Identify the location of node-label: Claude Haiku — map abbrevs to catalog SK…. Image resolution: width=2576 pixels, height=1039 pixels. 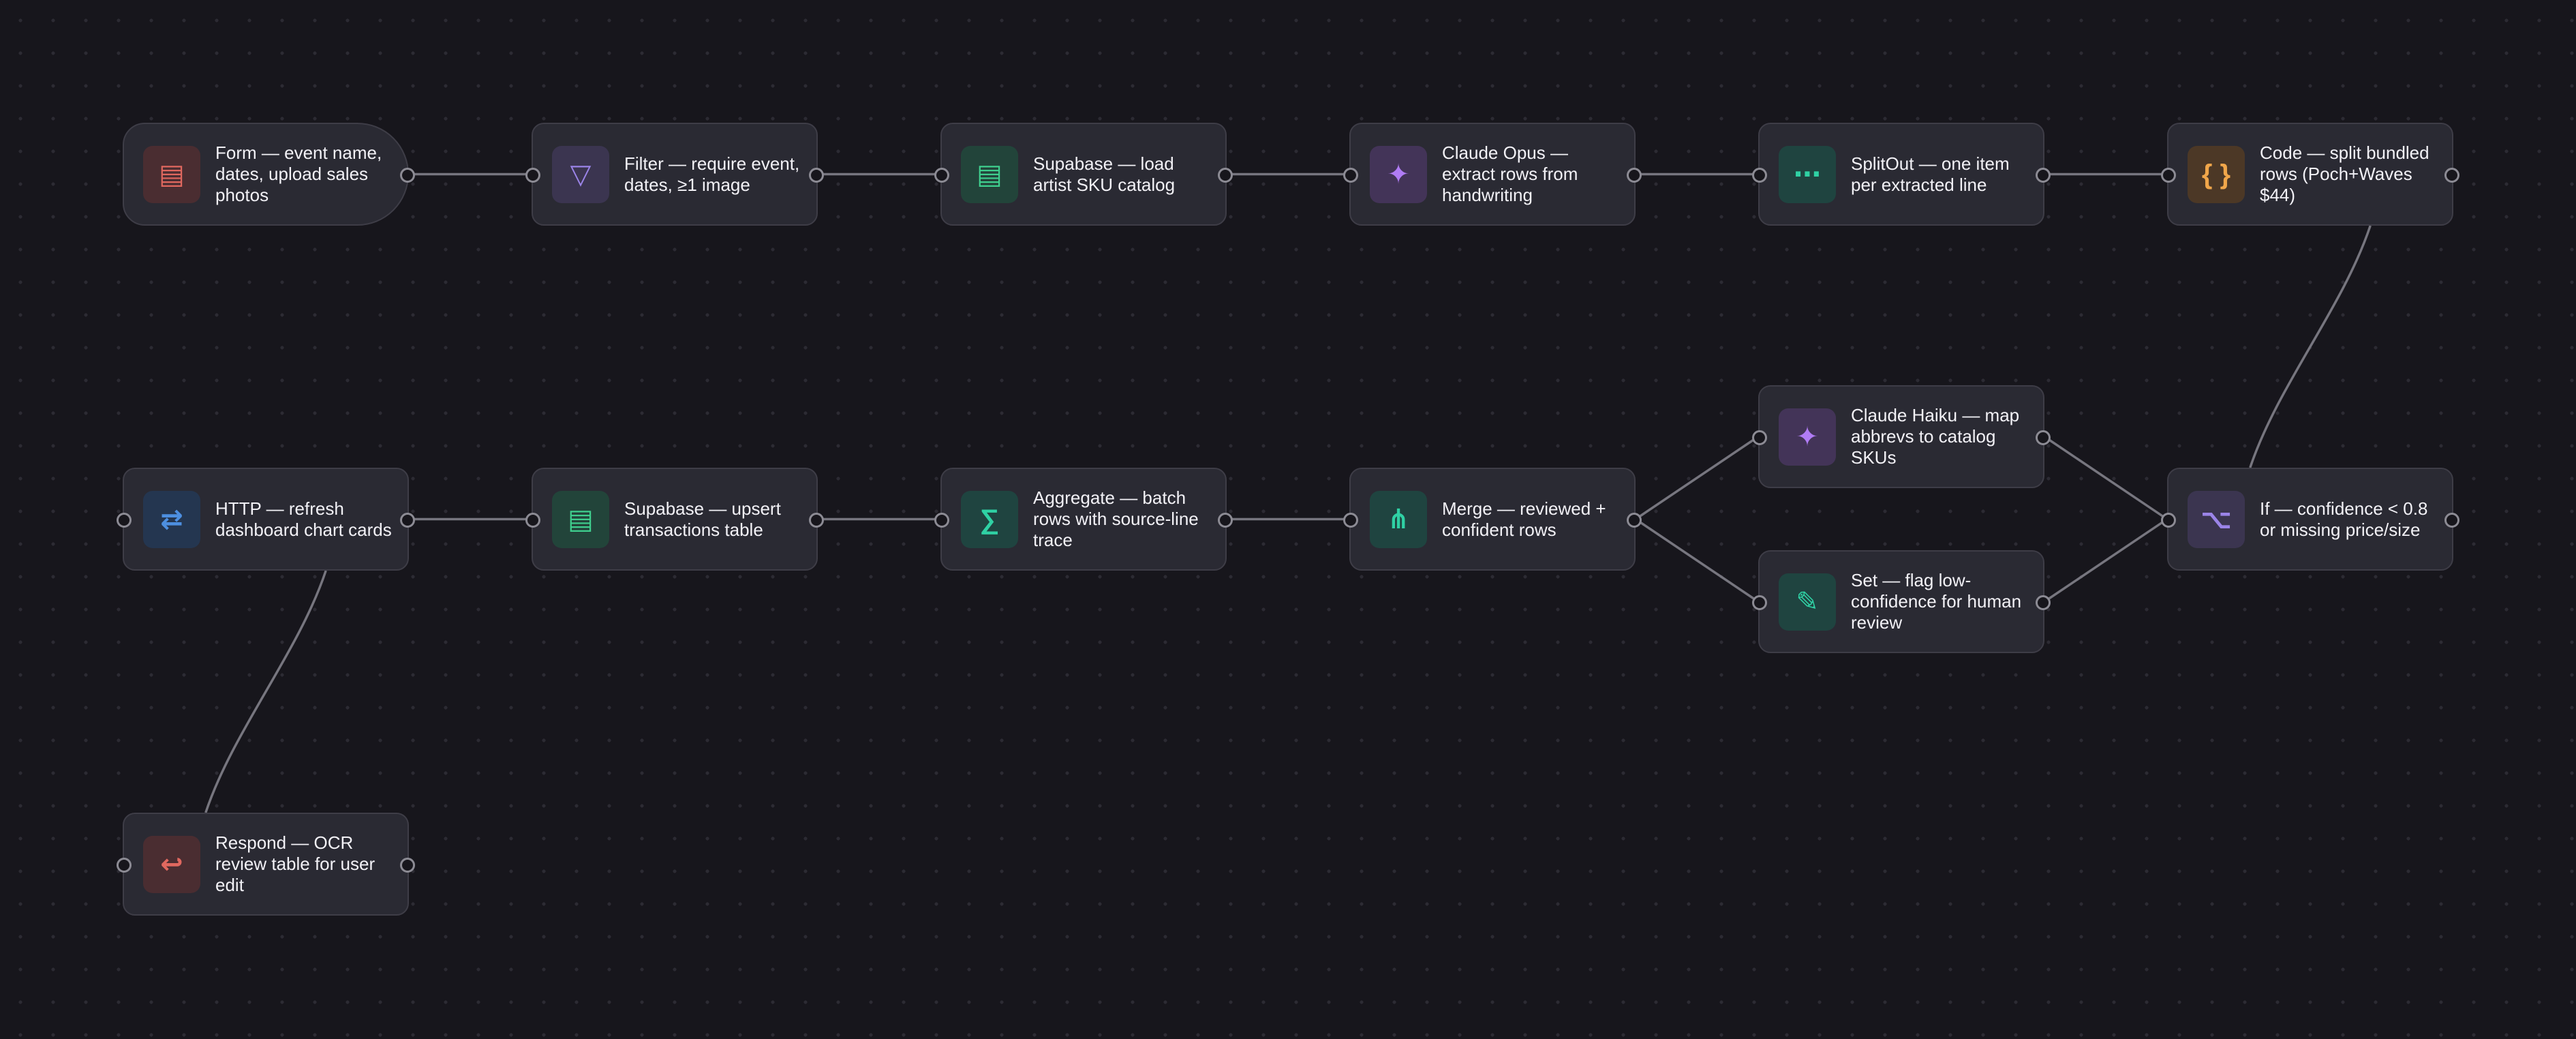
(1935, 436).